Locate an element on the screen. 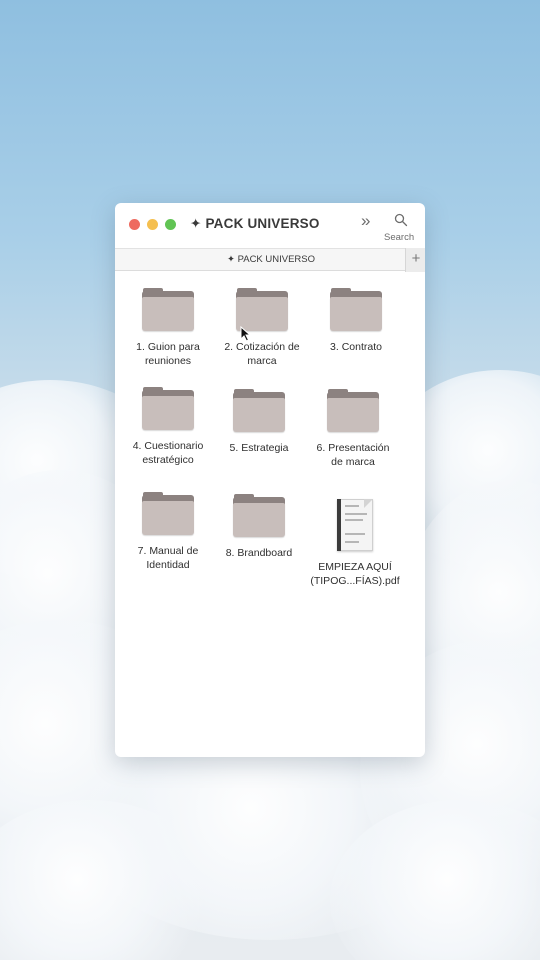 The image size is (540, 960). window-title: ✦ PACK UNIVERSO is located at coordinates (255, 223).